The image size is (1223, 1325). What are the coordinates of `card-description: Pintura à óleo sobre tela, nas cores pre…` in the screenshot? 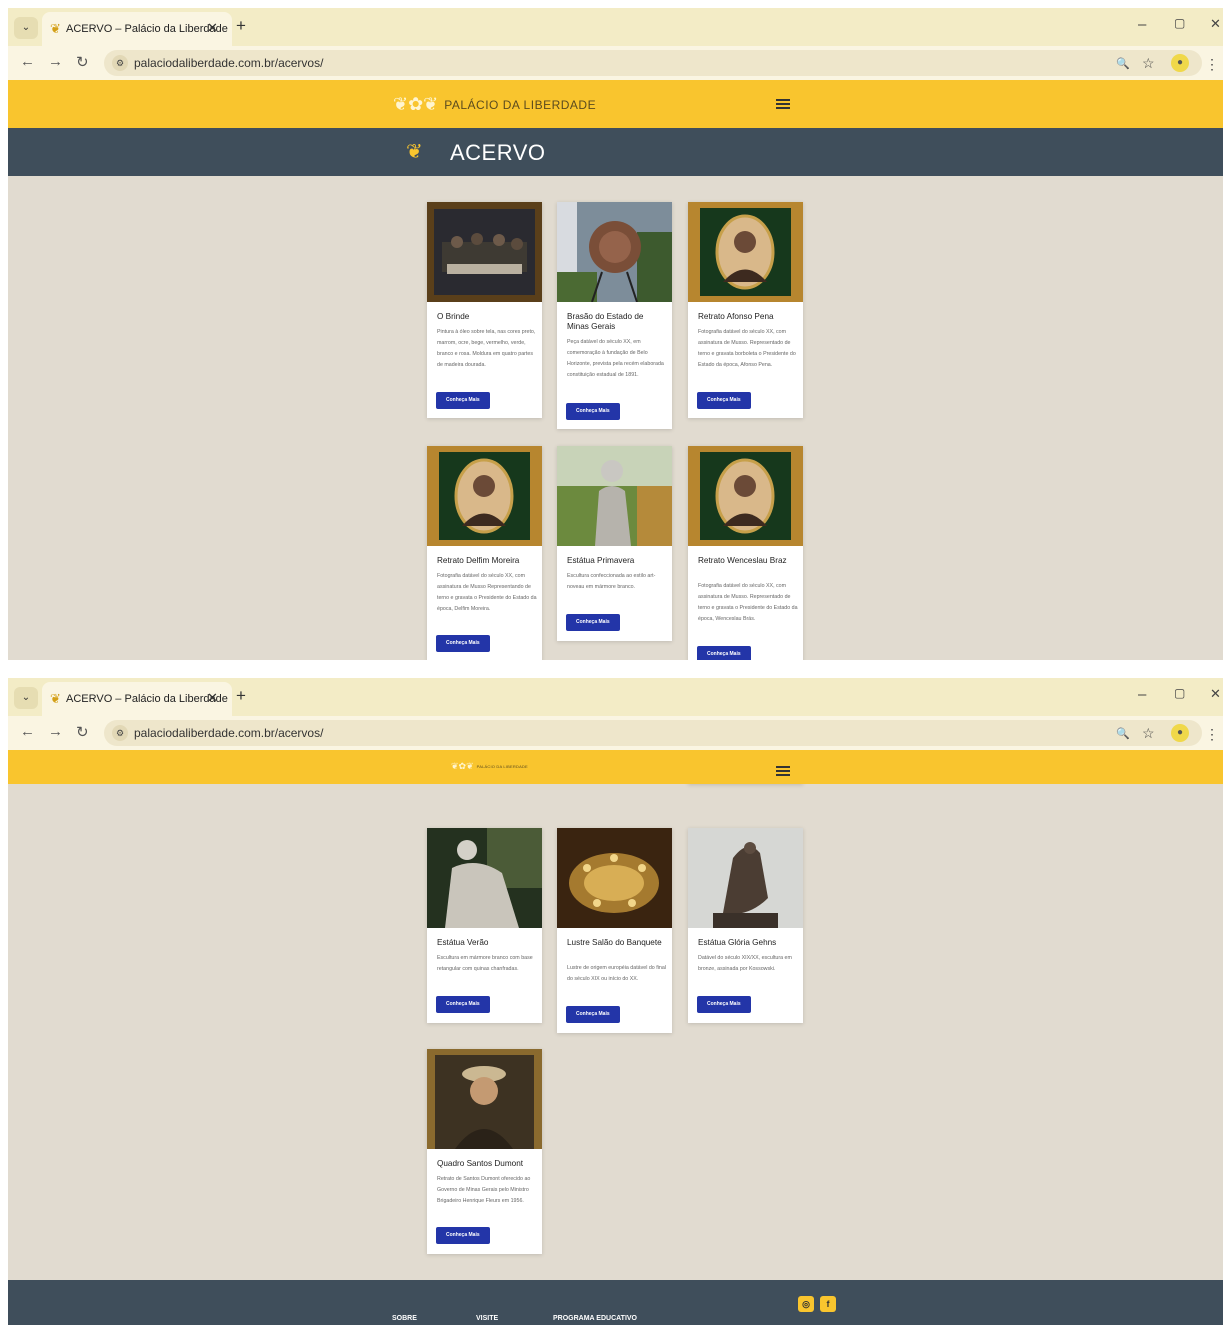 It's located at (486, 348).